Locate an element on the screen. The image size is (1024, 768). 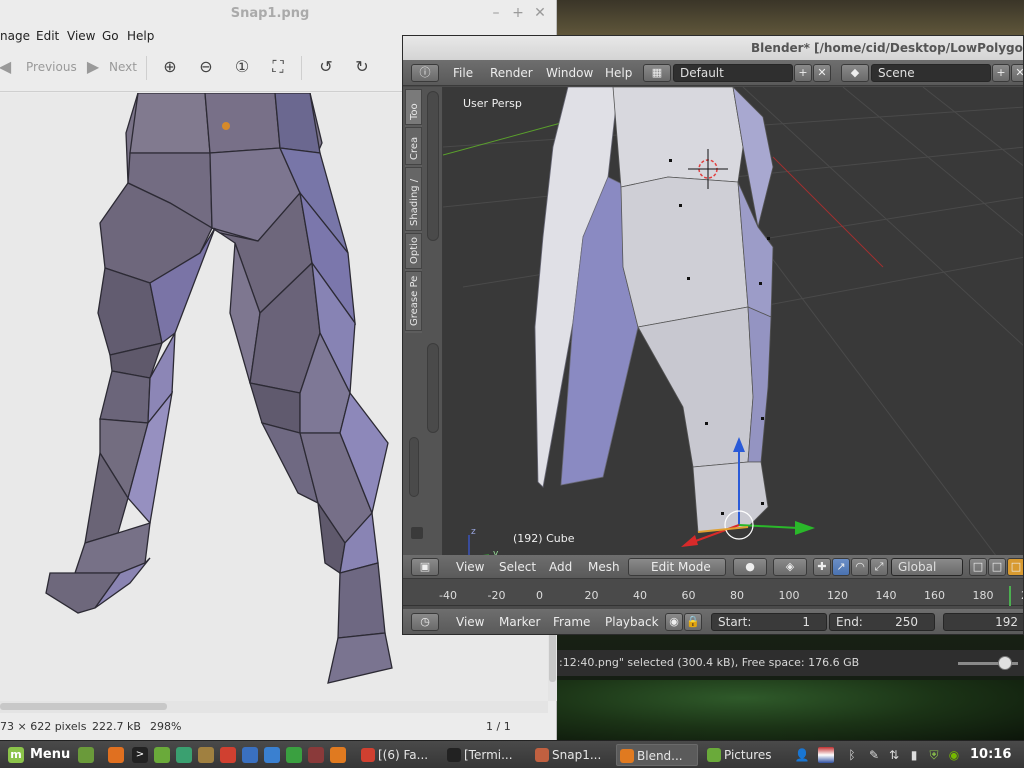
battery-icon: ▮ is located at coordinates (914, 755).